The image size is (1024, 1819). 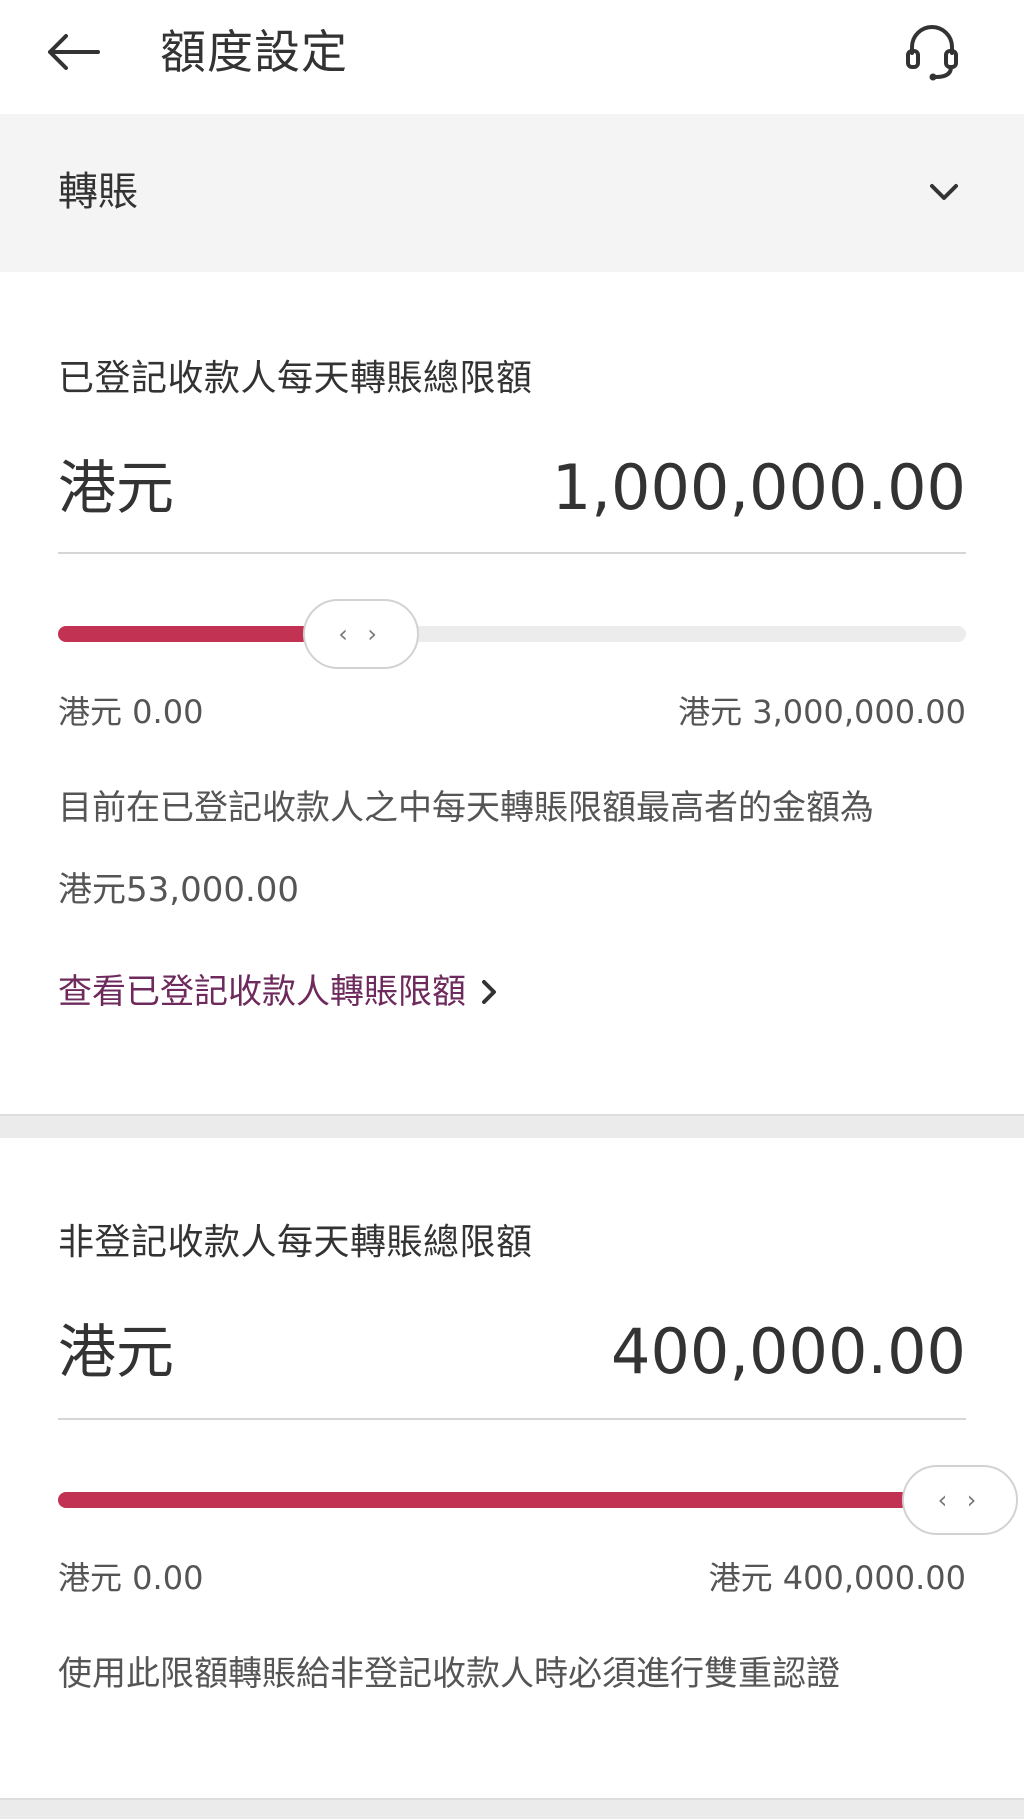 What do you see at coordinates (512, 57) in the screenshot?
I see `app-header: 額度設定` at bounding box center [512, 57].